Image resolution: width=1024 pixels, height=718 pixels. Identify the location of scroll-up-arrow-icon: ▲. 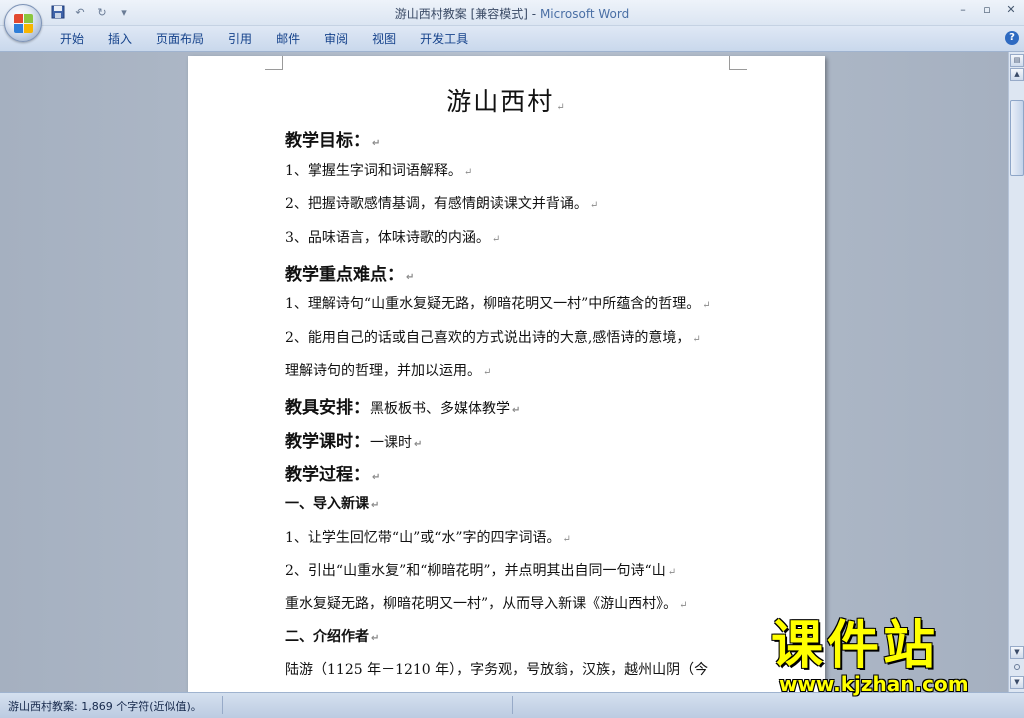
(1017, 74).